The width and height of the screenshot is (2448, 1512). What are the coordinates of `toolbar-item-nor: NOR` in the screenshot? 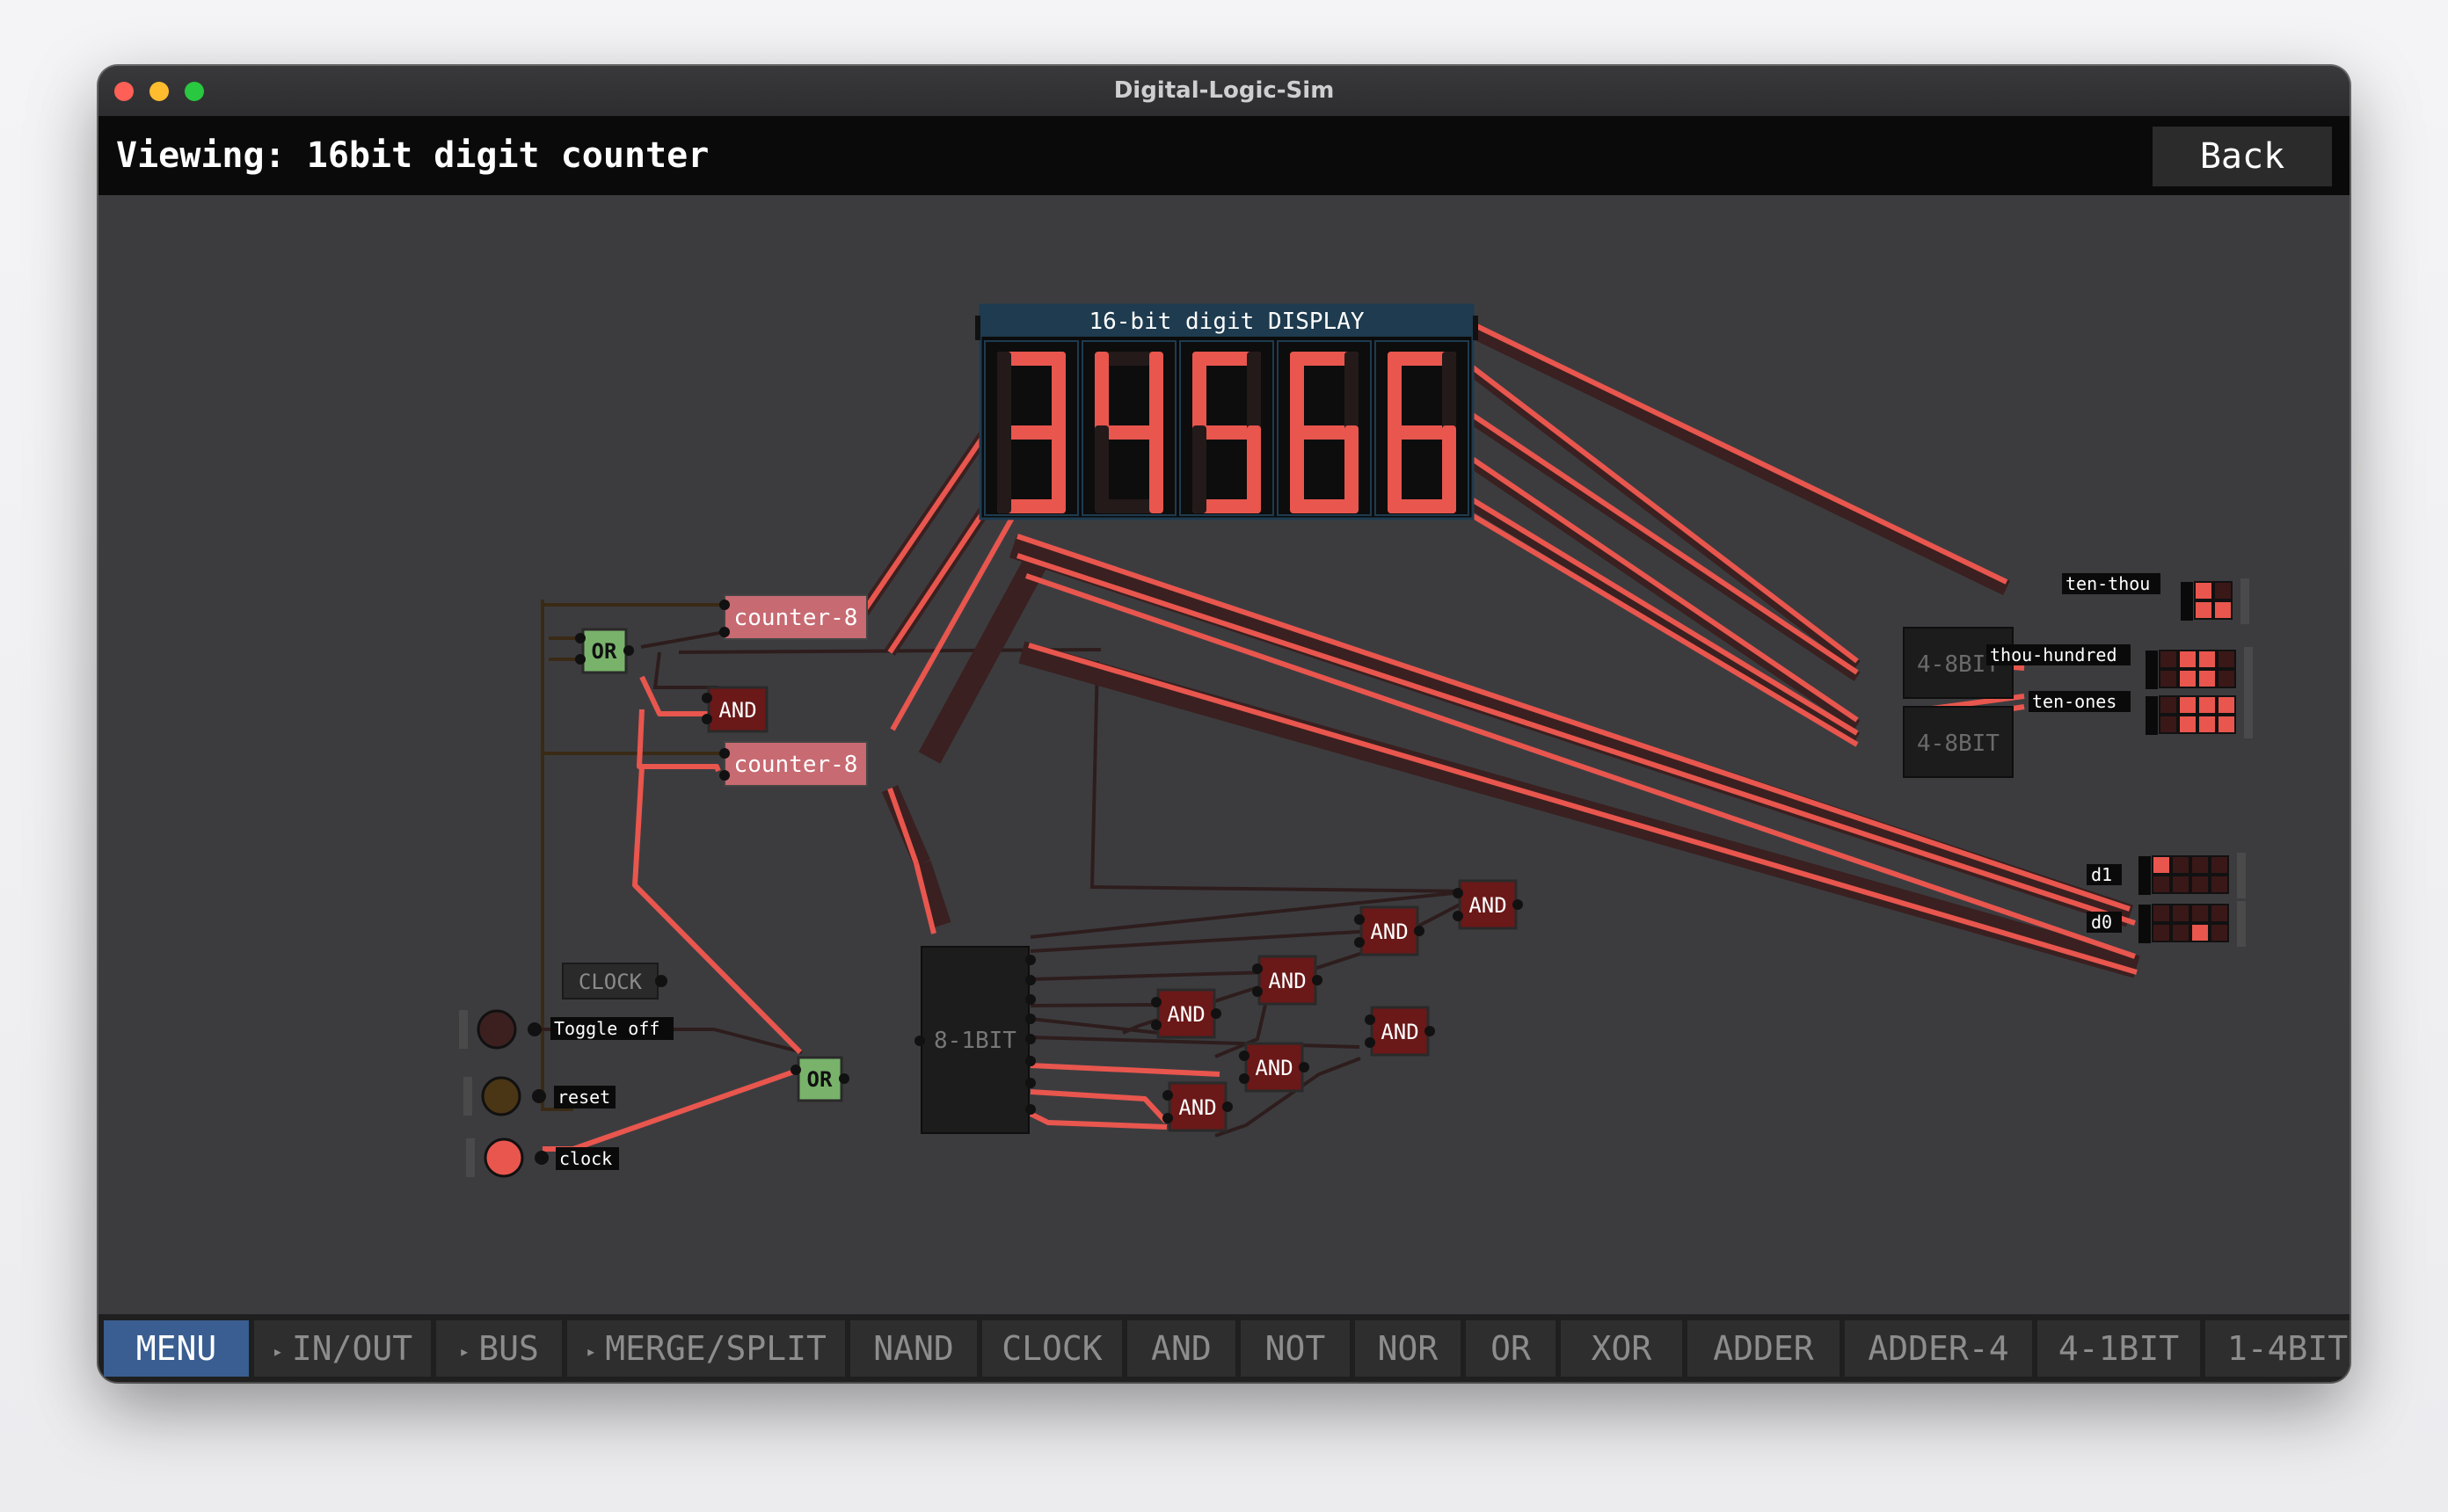 It's located at (1408, 1349).